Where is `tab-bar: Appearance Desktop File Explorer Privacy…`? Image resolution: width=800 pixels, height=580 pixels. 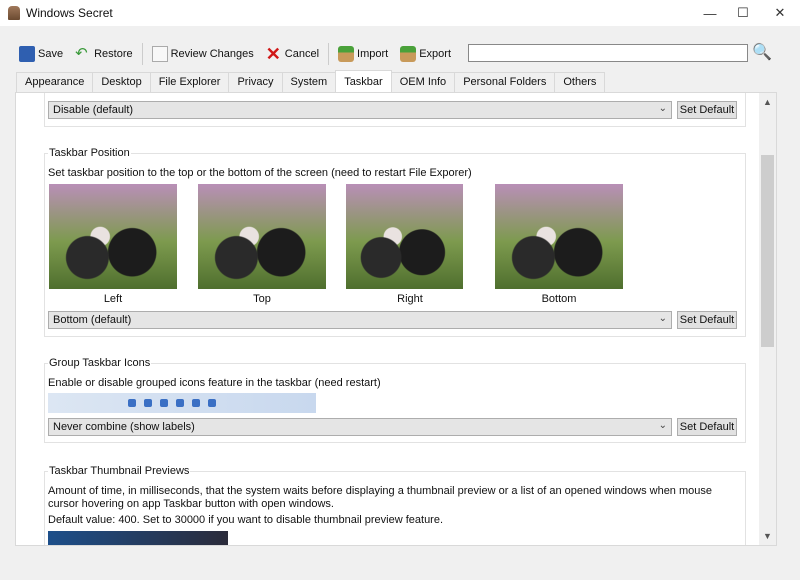
tab-bar: Appearance Desktop File Explorer Privacy… is located at coordinates (311, 81).